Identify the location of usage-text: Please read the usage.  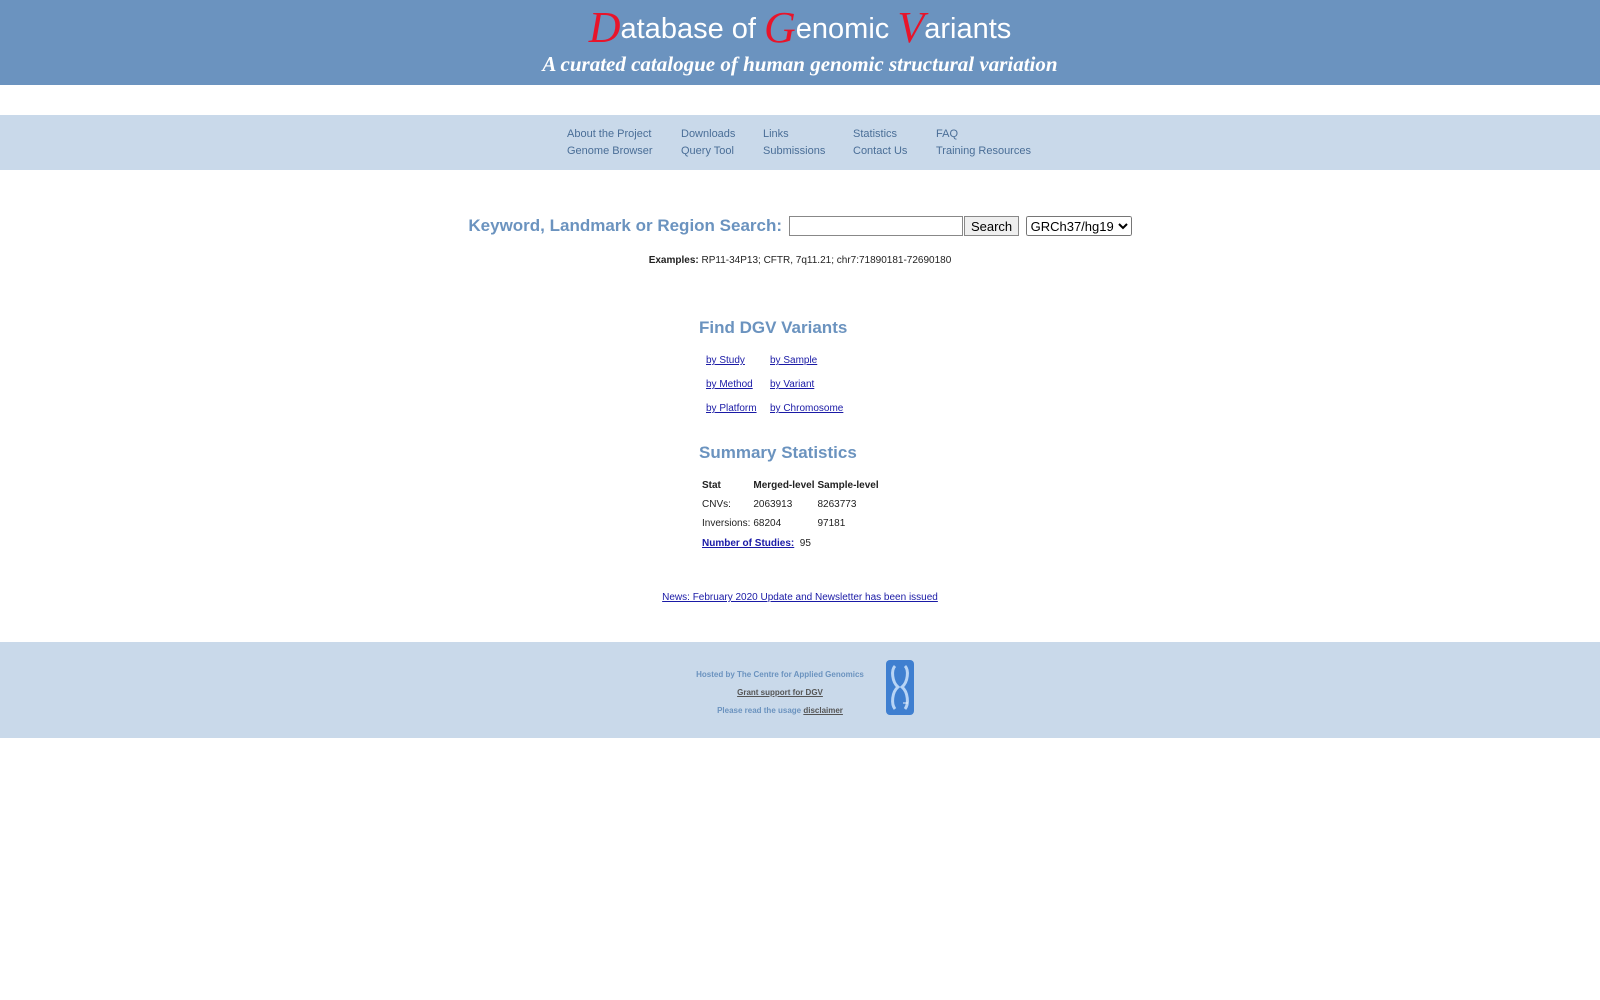
(759, 710).